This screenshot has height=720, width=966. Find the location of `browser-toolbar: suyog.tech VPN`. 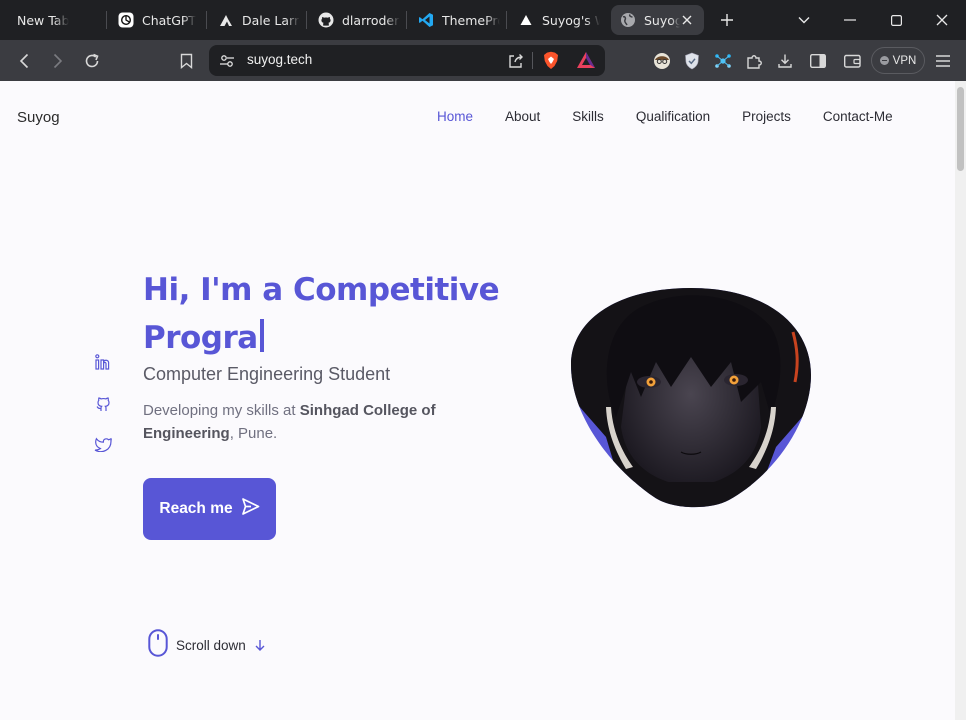

browser-toolbar: suyog.tech VPN is located at coordinates (483, 60).